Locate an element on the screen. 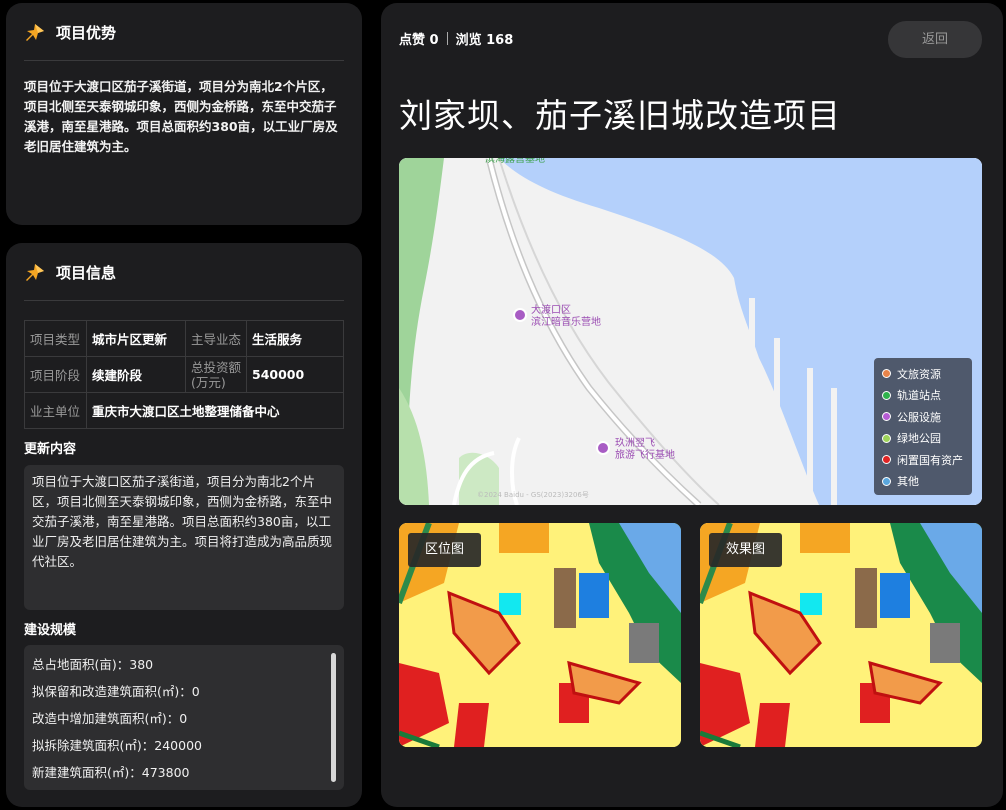  scale-row: 拟拆除建筑面积(㎡)：240000 is located at coordinates (117, 745).